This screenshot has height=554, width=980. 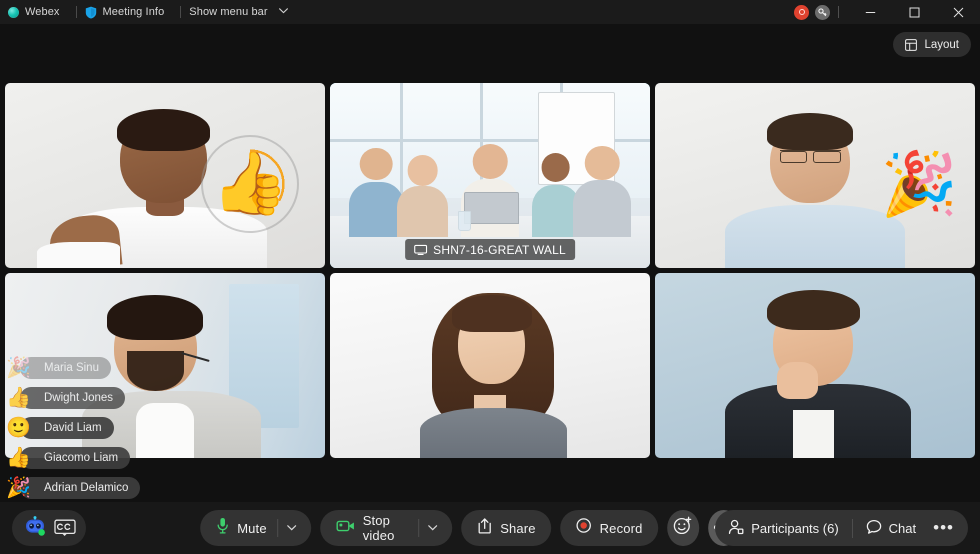 What do you see at coordinates (801, 12) in the screenshot?
I see `recording-indicator-icon` at bounding box center [801, 12].